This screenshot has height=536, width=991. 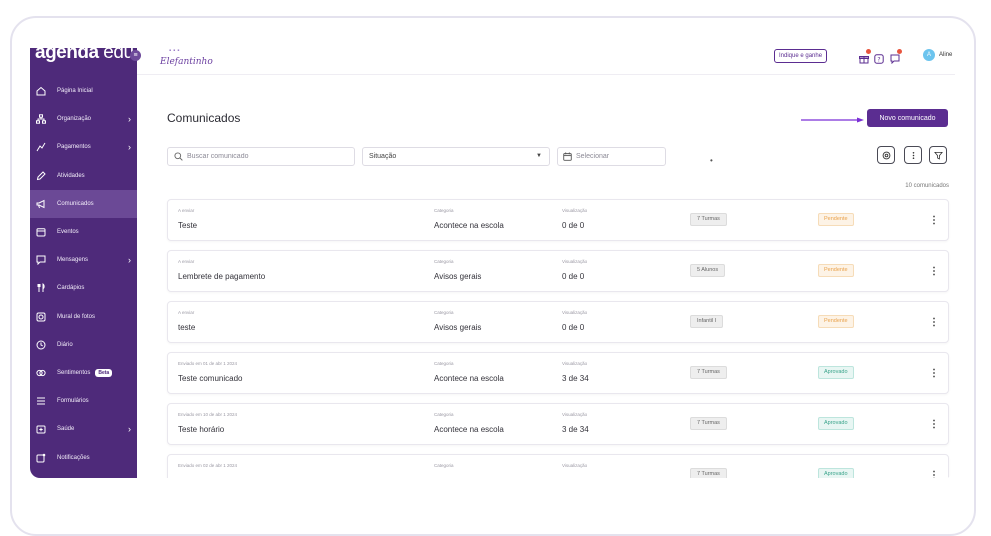 I want to click on sidebar-item-label: Eventos, so click(x=68, y=232).